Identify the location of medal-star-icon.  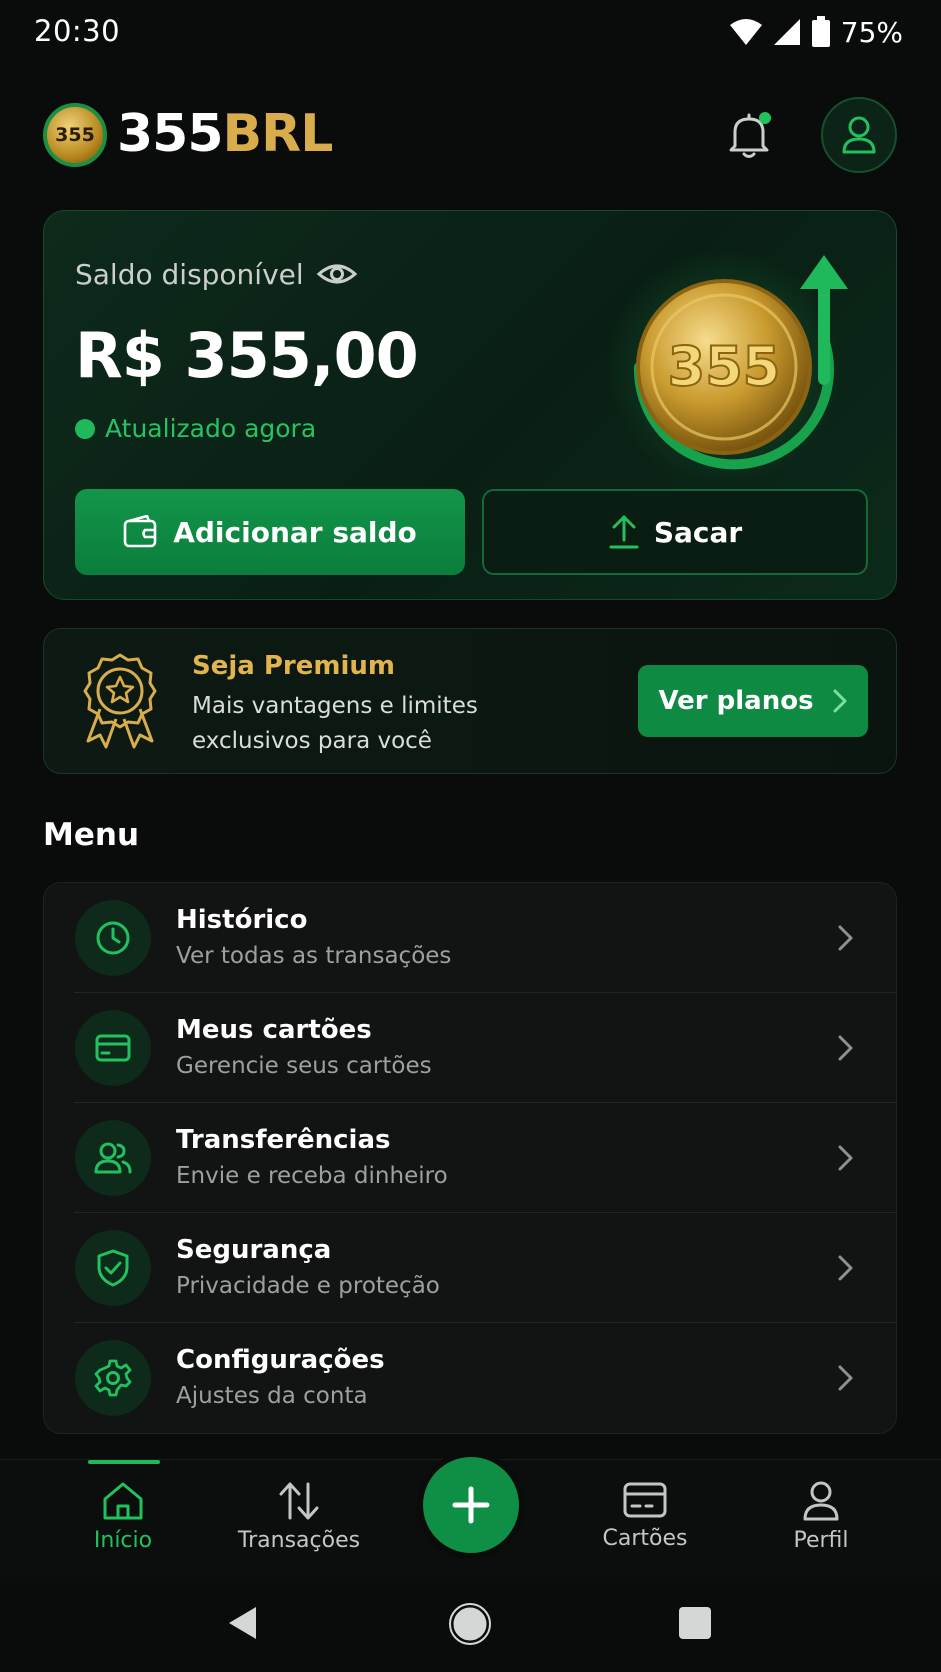
(120, 701).